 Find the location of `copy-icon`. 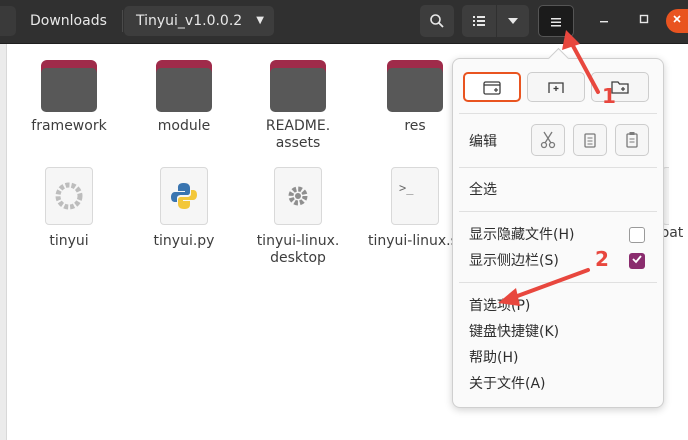

copy-icon is located at coordinates (590, 140).